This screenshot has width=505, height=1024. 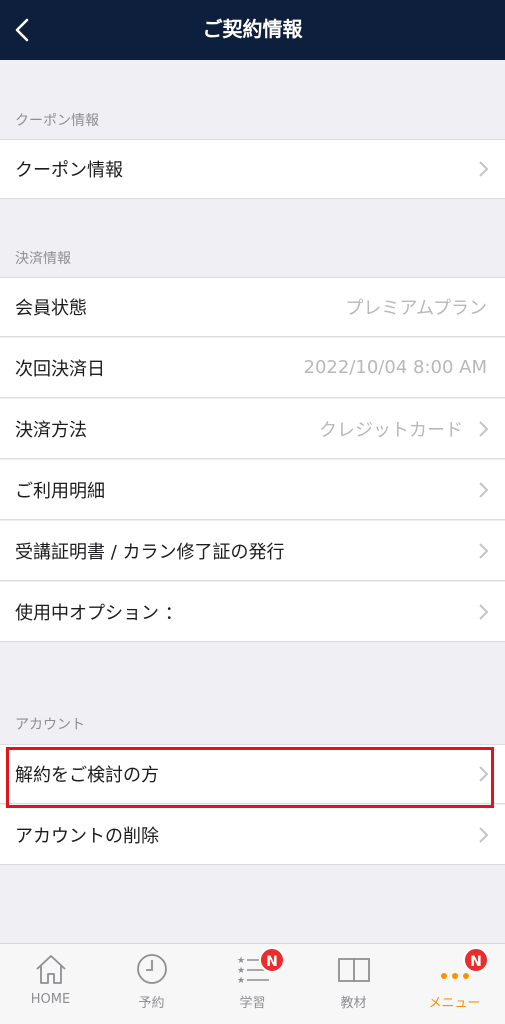 I want to click on tab-label: 予約, so click(x=151, y=1003).